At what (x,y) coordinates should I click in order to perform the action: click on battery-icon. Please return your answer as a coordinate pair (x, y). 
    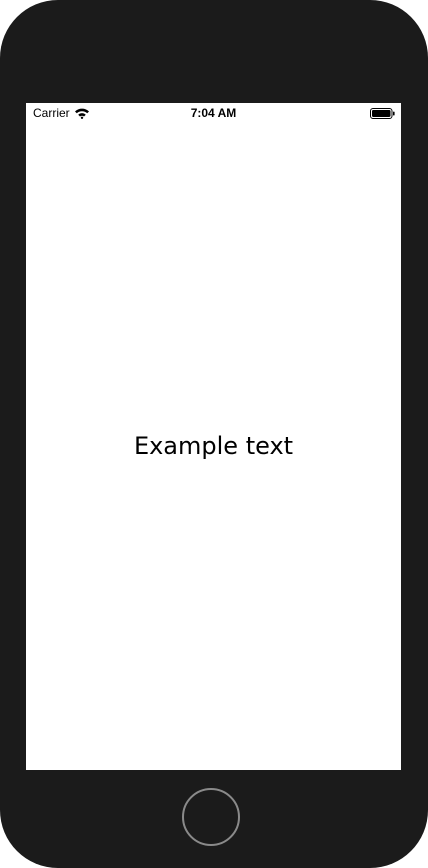
    Looking at the image, I should click on (382, 113).